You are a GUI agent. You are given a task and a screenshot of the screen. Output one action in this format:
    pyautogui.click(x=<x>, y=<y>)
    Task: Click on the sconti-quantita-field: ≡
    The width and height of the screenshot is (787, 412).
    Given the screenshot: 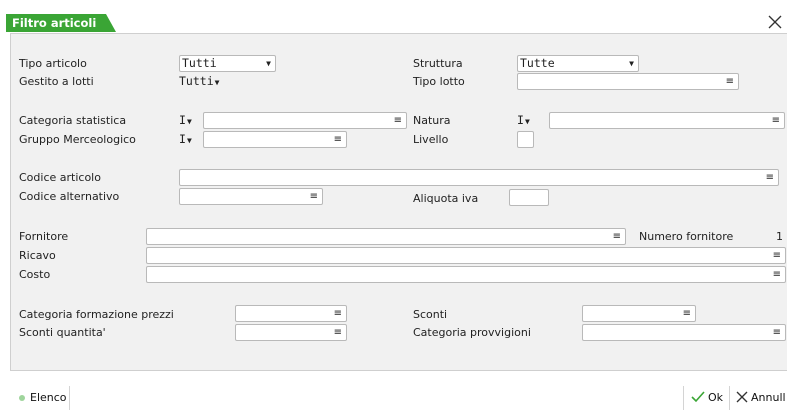 What is the action you would take?
    pyautogui.click(x=291, y=332)
    